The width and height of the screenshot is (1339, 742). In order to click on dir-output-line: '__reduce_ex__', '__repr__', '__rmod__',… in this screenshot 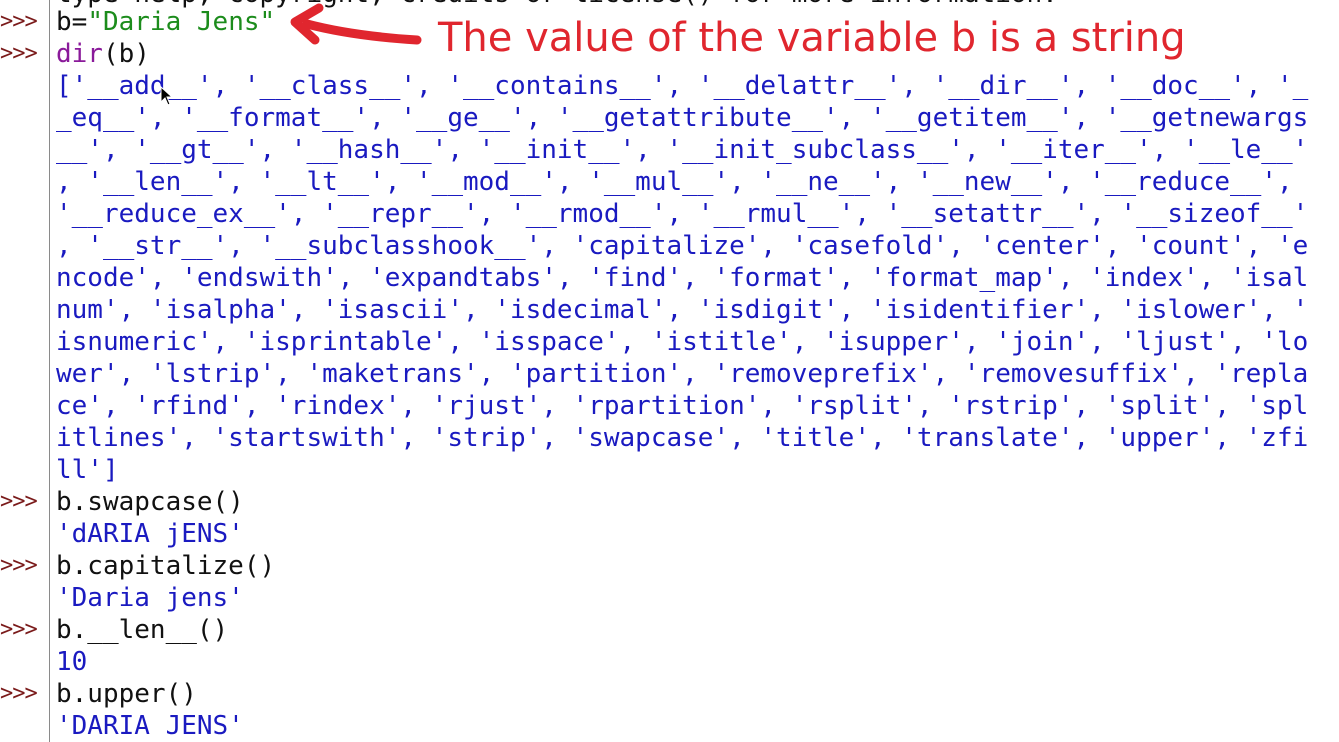, I will do `click(682, 214)`.